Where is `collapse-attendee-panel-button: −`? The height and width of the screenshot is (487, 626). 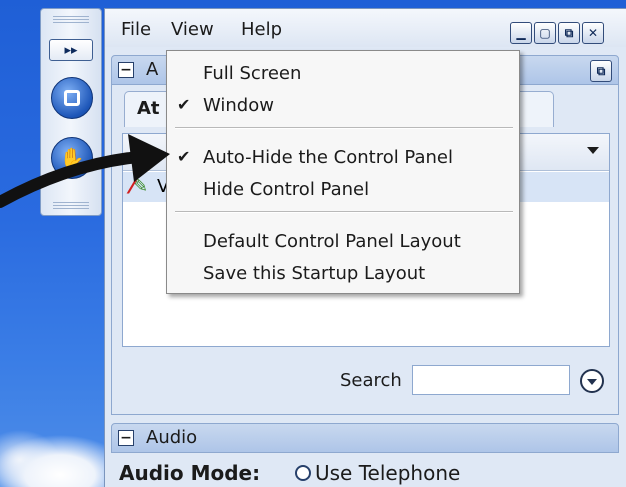 collapse-attendee-panel-button: − is located at coordinates (126, 70).